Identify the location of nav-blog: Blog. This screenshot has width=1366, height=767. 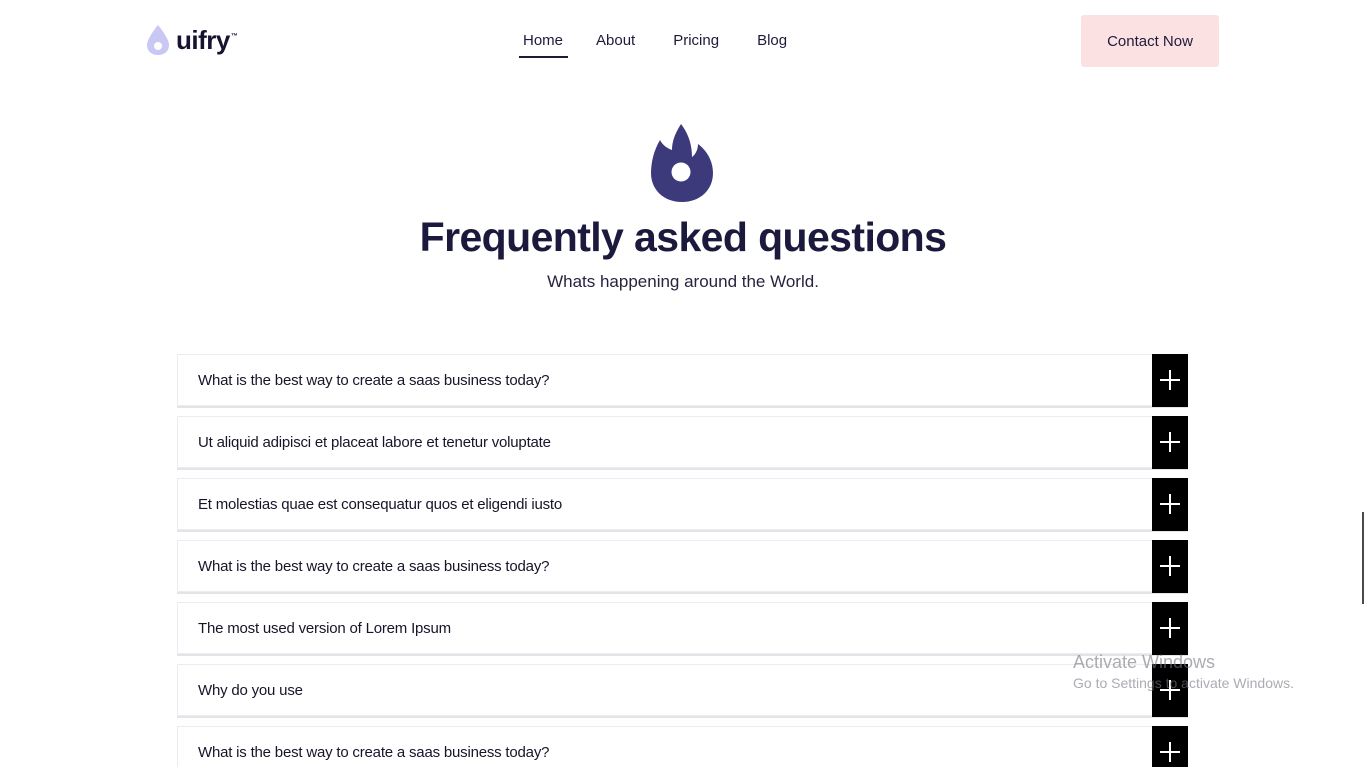
(772, 44).